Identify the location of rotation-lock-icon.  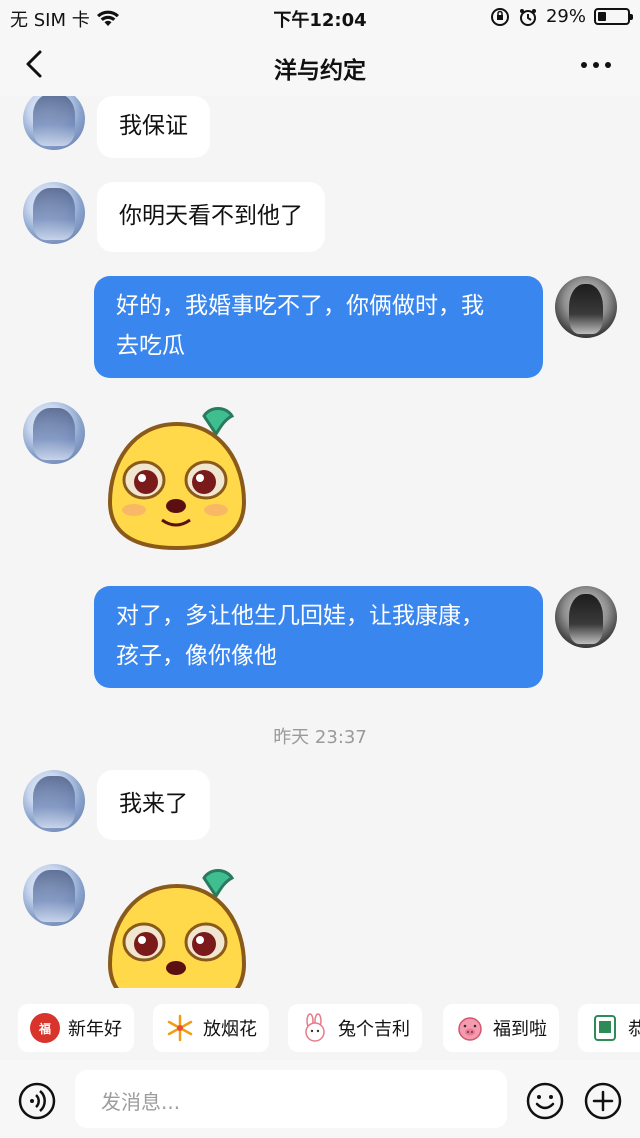
(499, 16).